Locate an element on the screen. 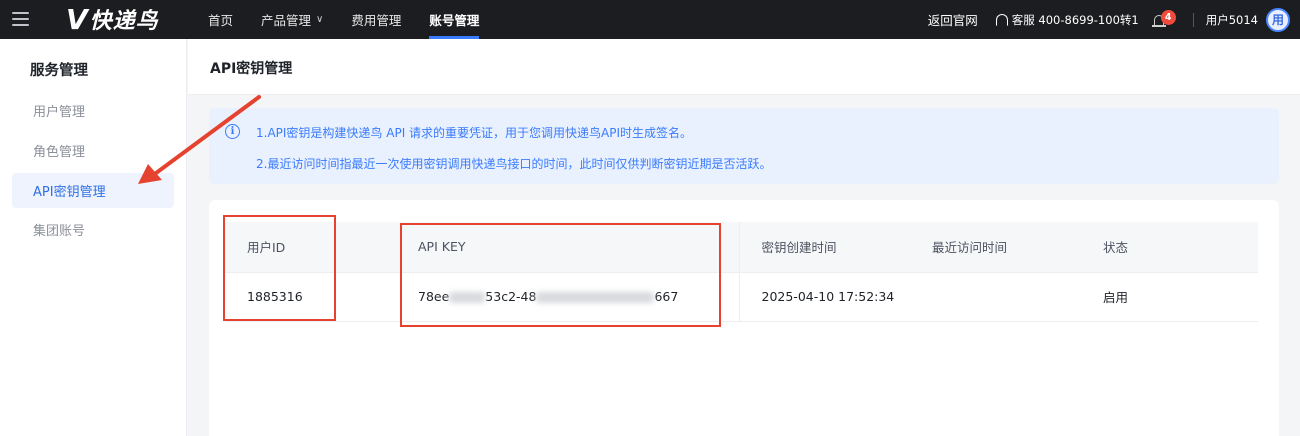  sidebar: 服务管理 用户管理 角色管理 API密钥管理 集团账号 is located at coordinates (93, 237).